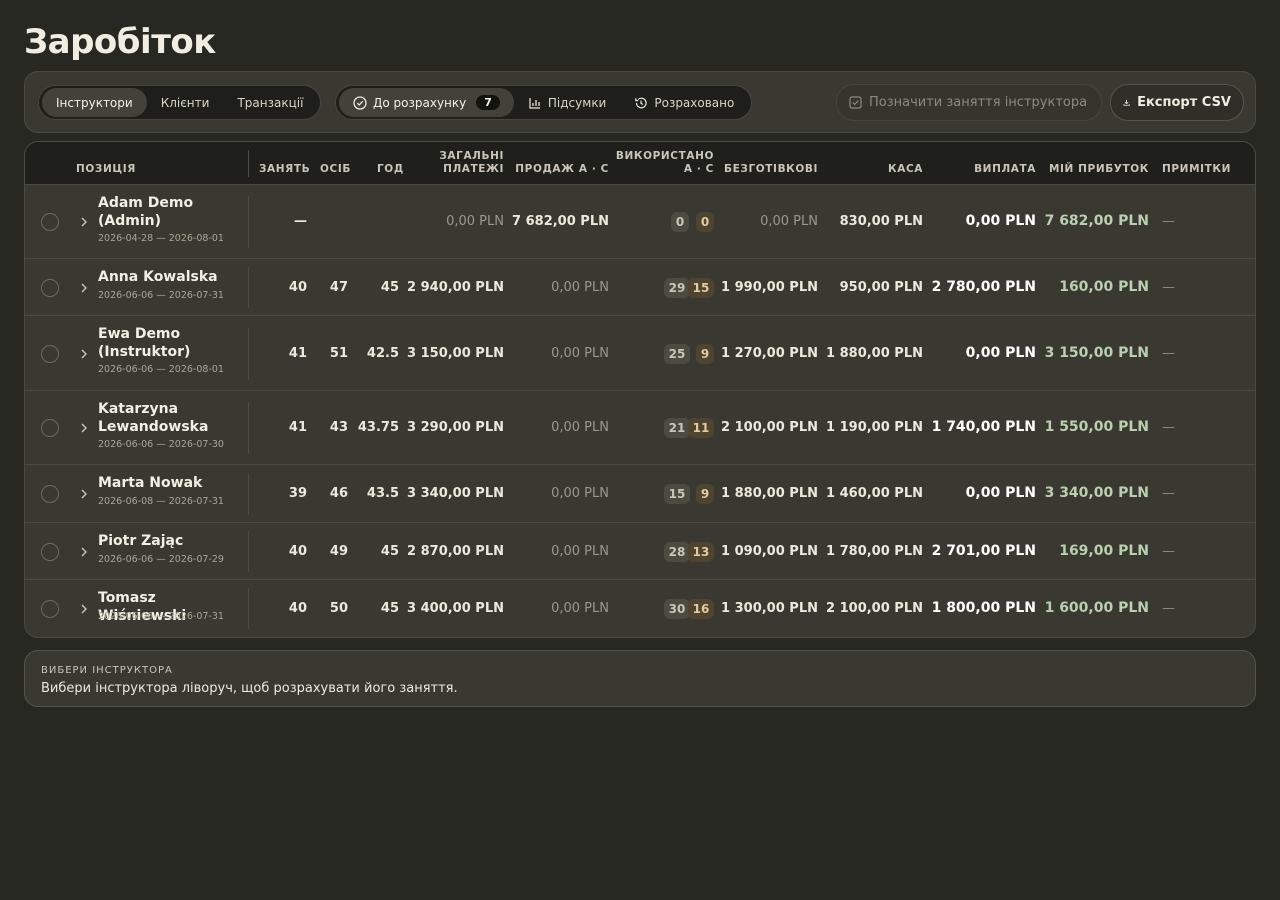  Describe the element at coordinates (874, 427) in the screenshot. I see `cash-amount: 1 190,00 PLN` at that location.